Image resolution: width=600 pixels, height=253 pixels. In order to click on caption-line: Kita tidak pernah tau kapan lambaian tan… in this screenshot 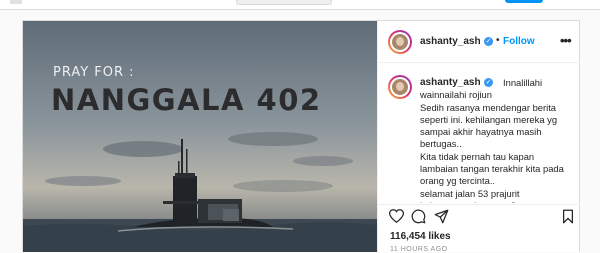, I will do `click(492, 168)`.